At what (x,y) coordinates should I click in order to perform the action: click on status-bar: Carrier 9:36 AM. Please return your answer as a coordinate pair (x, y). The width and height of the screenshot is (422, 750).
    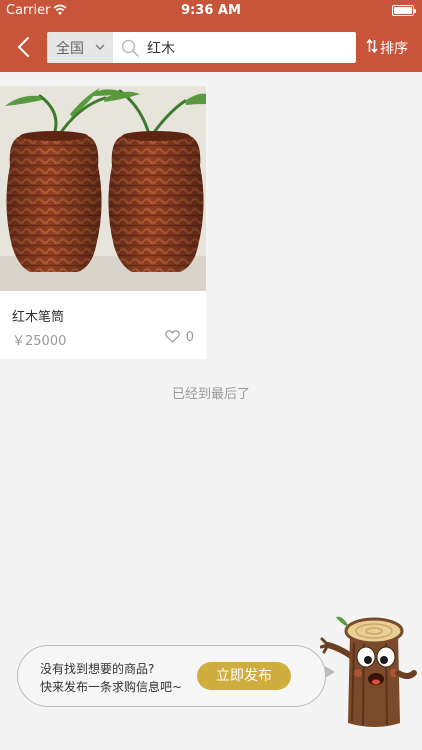
    Looking at the image, I should click on (211, 11).